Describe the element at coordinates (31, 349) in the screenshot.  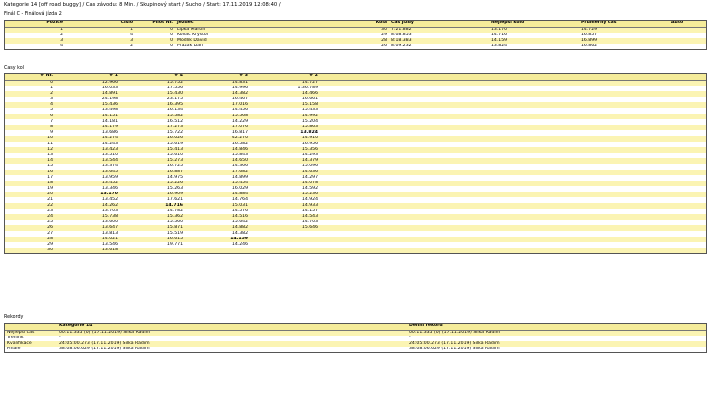
I see `table-cell: Finále` at that location.